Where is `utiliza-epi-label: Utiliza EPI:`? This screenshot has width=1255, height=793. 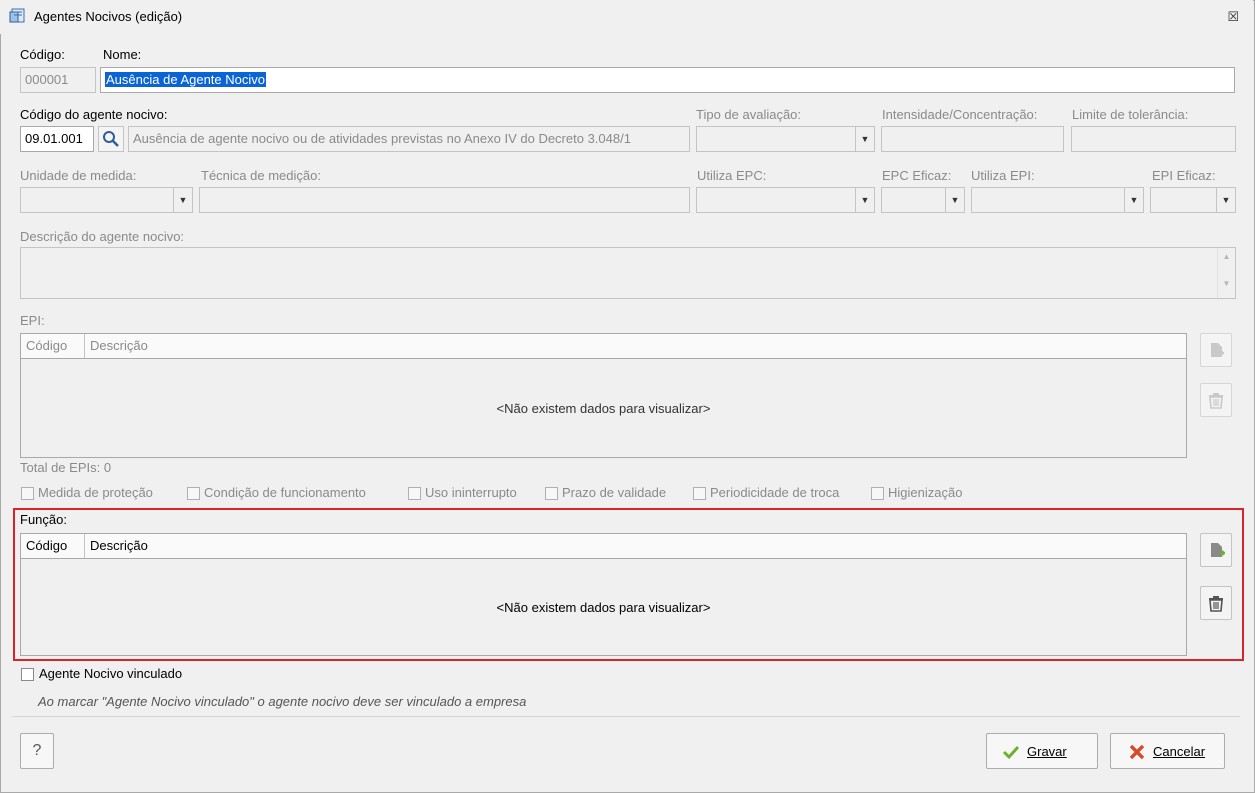 utiliza-epi-label: Utiliza EPI: is located at coordinates (1003, 175).